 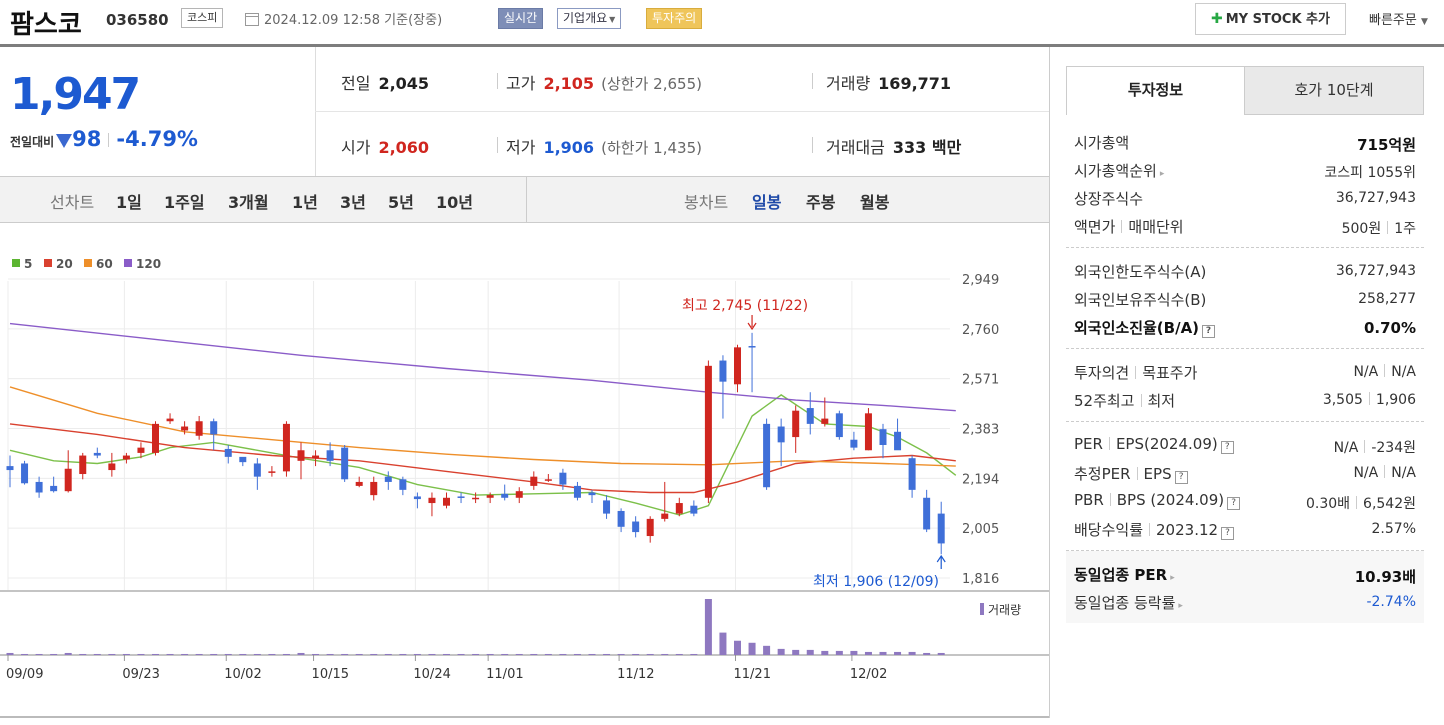 What do you see at coordinates (1102, 143) in the screenshot?
I see `market-cap-label: 시가총액` at bounding box center [1102, 143].